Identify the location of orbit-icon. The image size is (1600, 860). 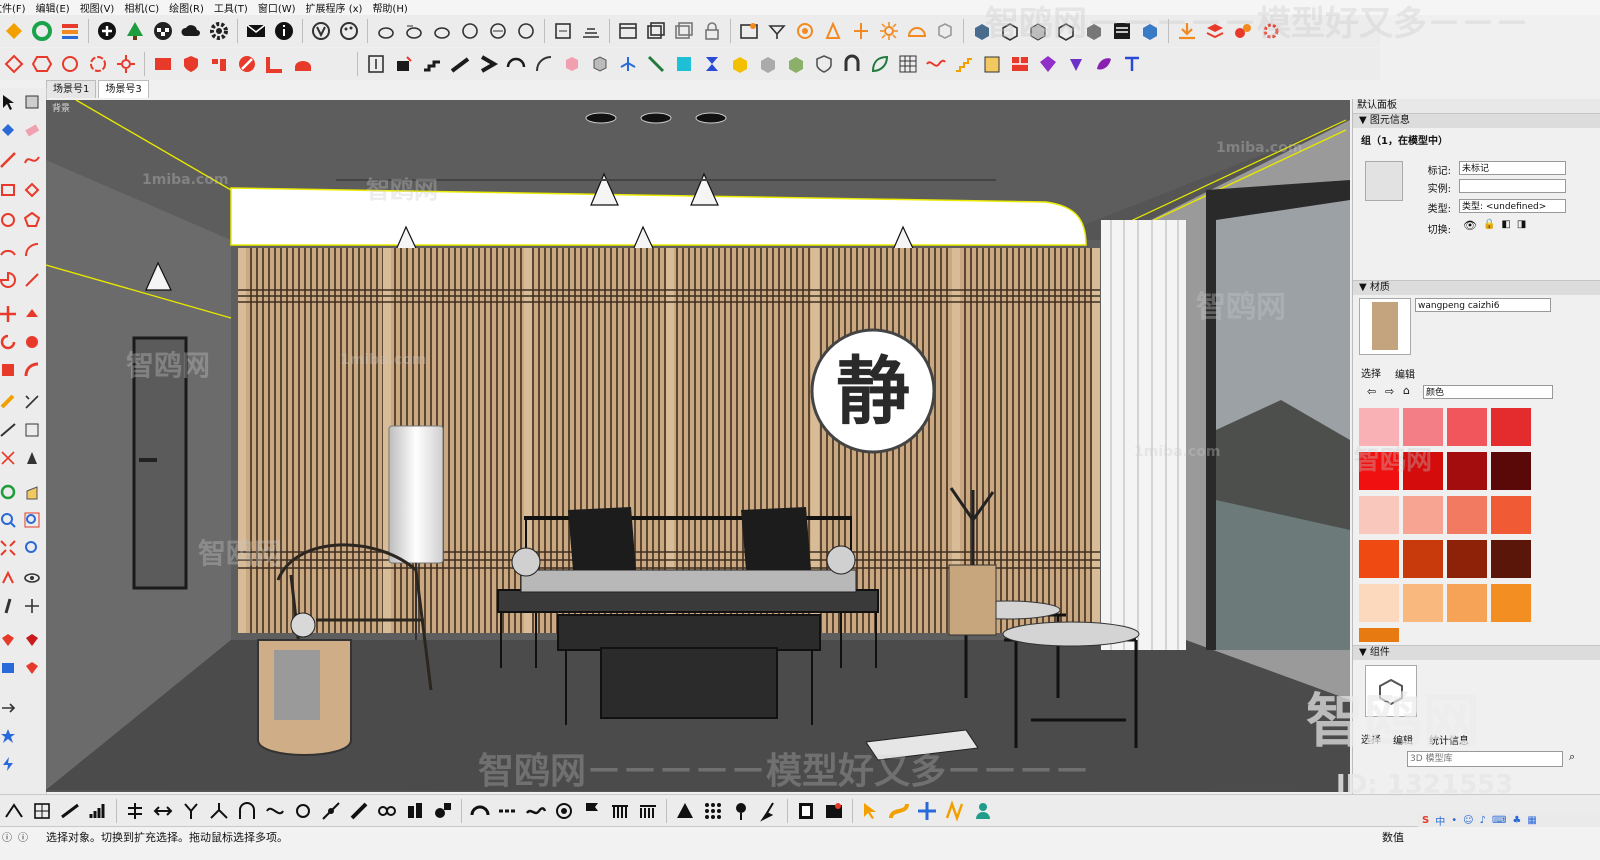
(9, 492).